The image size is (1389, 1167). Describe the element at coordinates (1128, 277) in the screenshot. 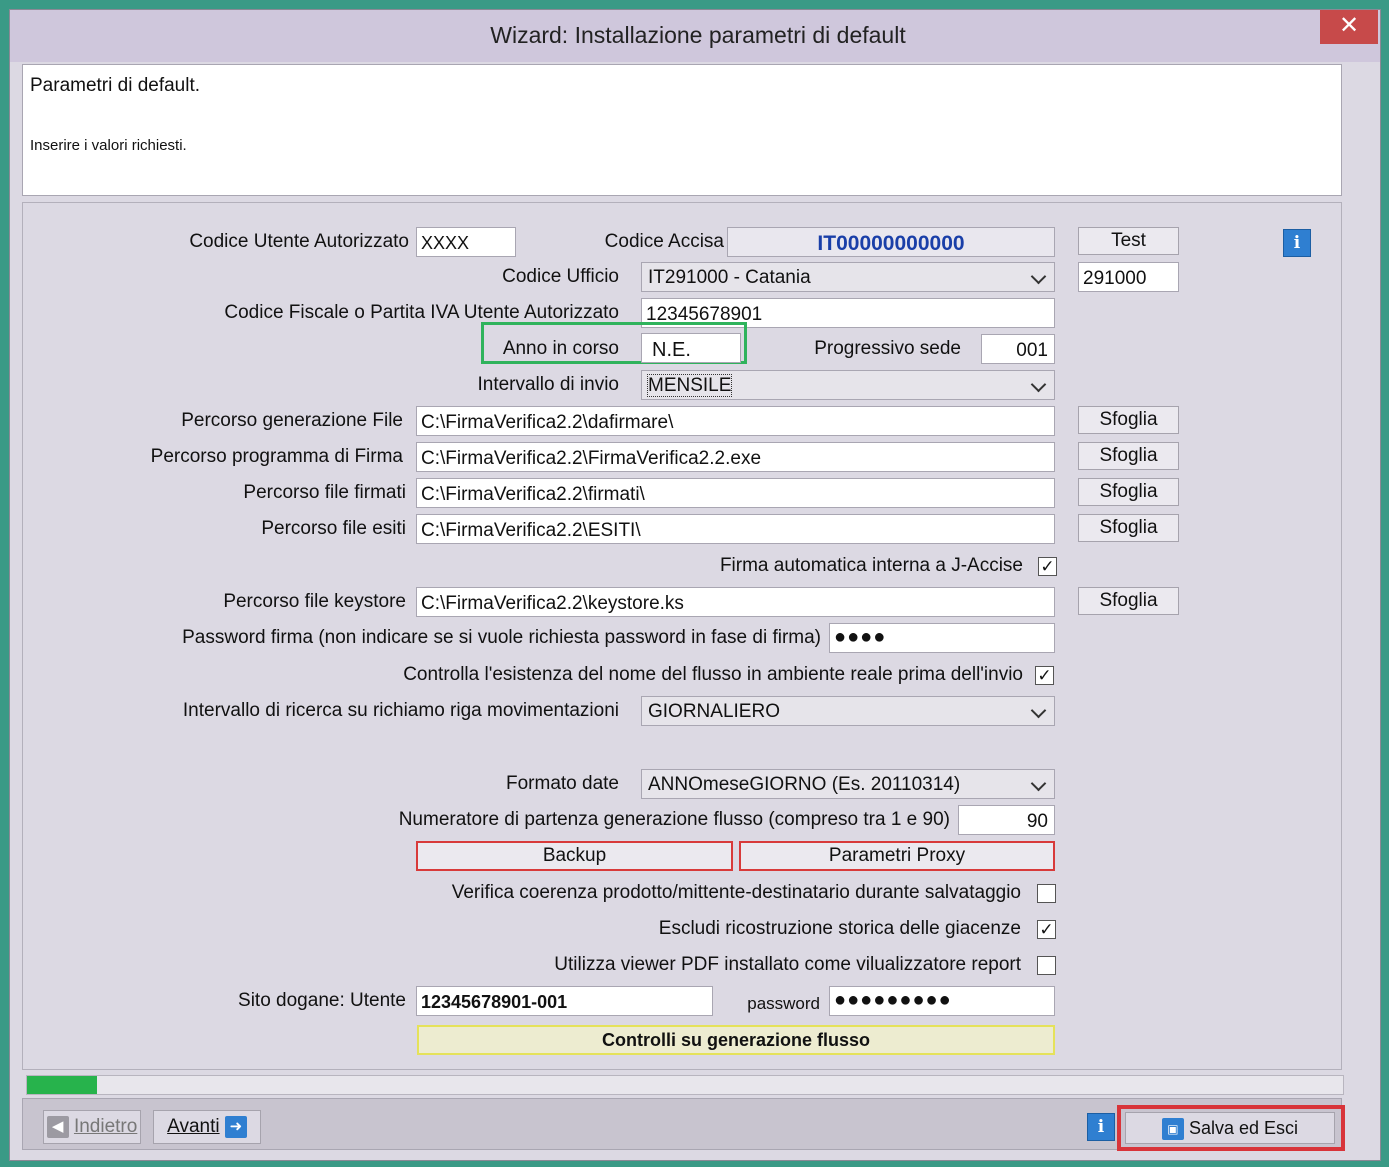

I see `codice-ufficio-code: 291000` at that location.